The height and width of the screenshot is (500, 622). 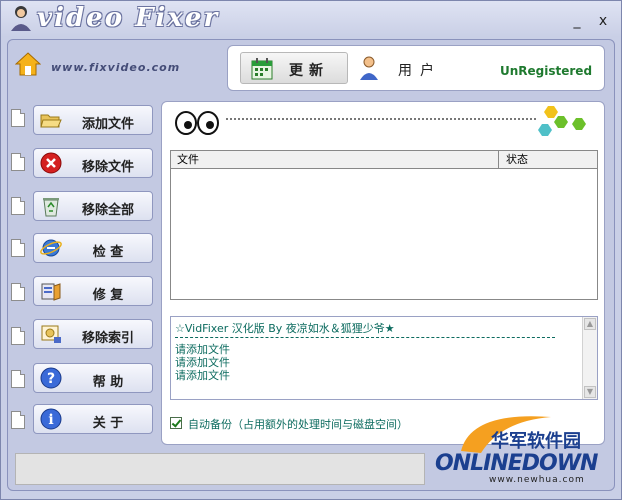 I want to click on file-list-header: 文件 状态, so click(x=384, y=160).